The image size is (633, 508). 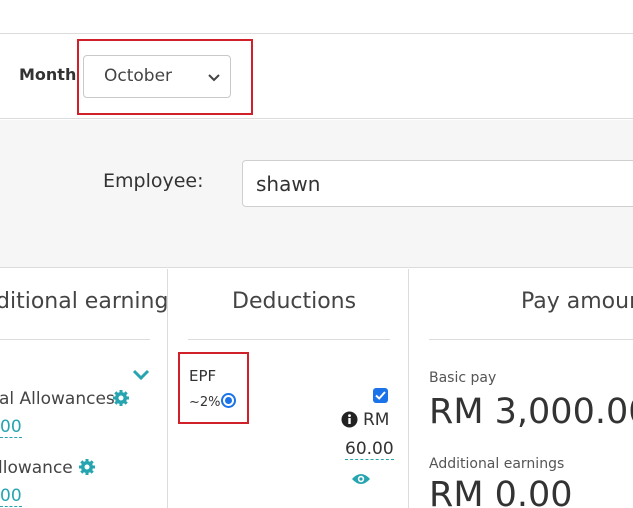 I want to click on deductions-divider, so click(x=289, y=339).